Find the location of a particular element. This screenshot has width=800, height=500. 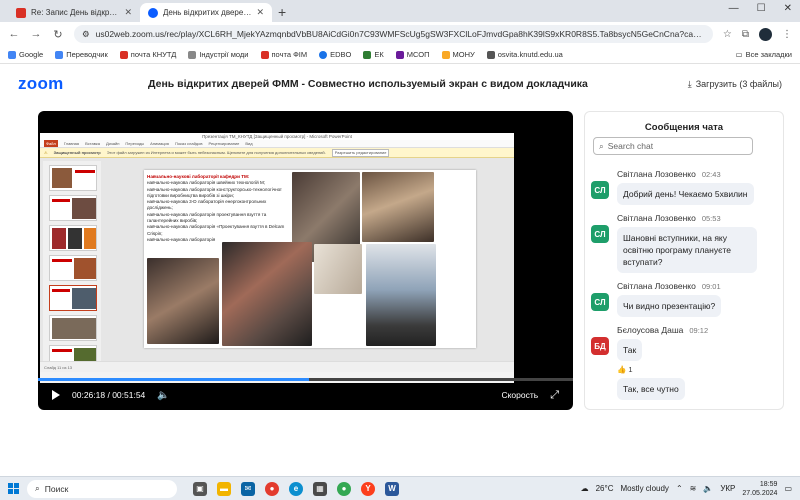

bookmark-edbo: EDBO is located at coordinates (335, 54).